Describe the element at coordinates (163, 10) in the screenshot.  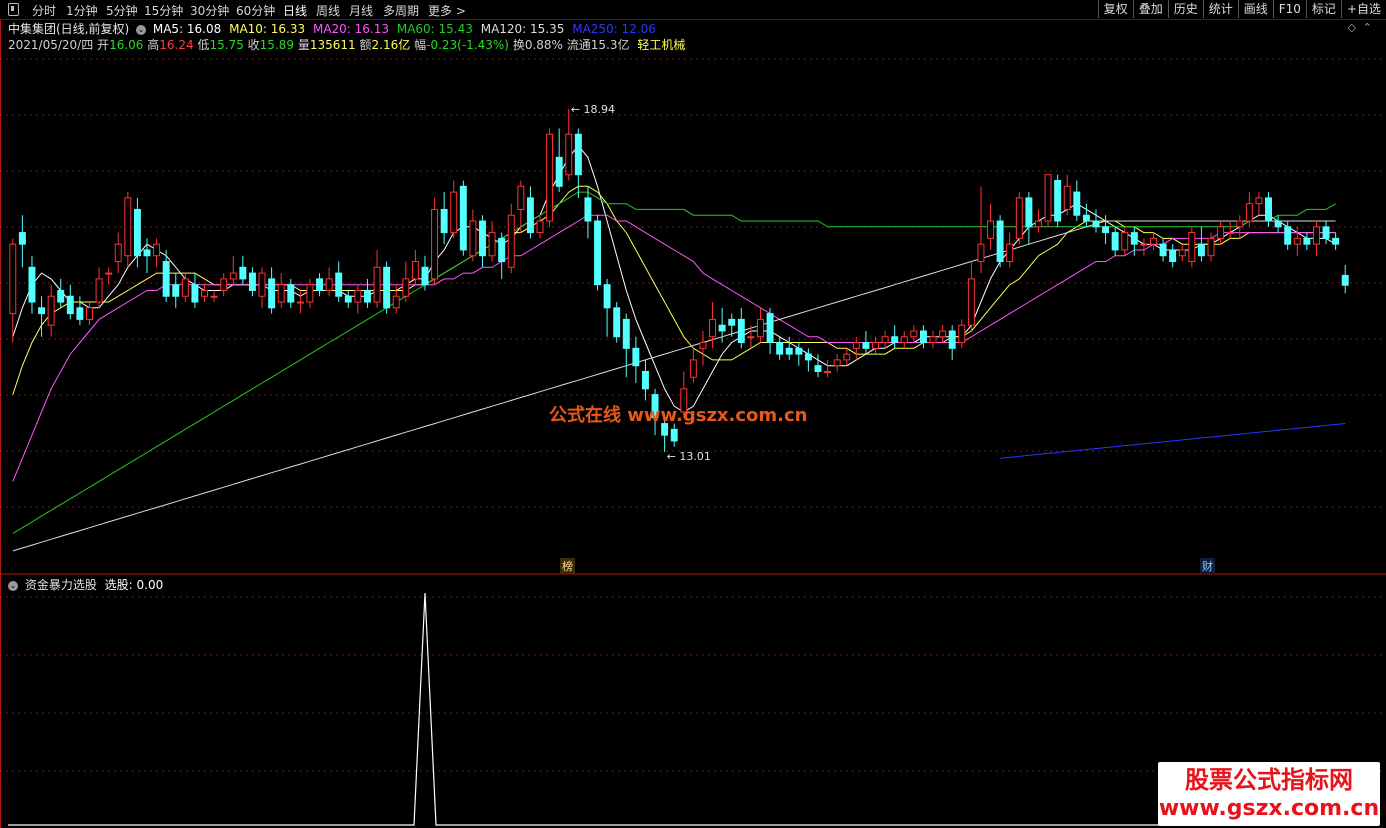
I see `tab-15min: 15分钟` at that location.